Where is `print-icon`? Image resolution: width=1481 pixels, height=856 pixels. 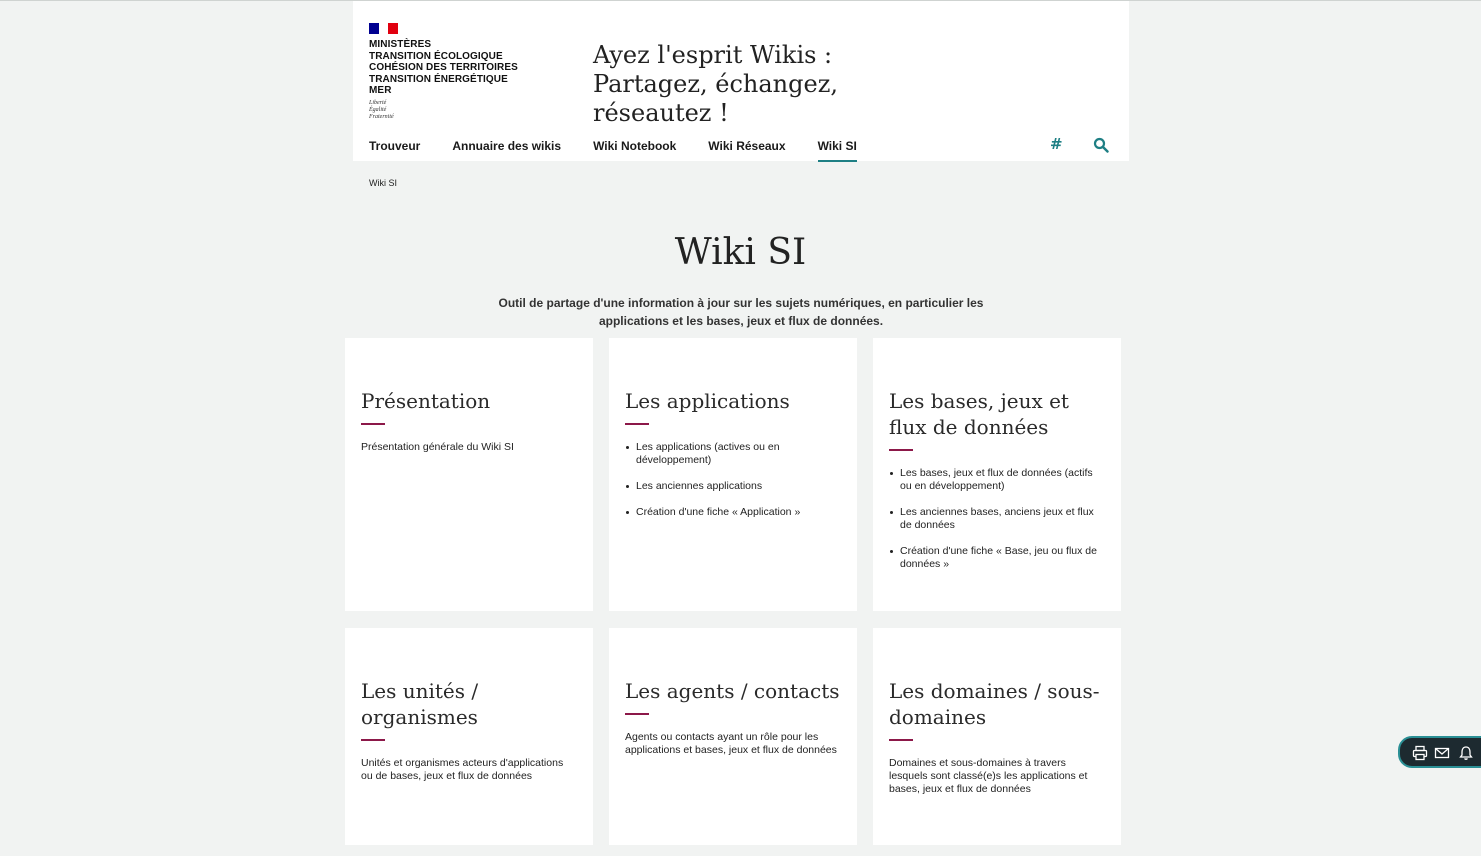
print-icon is located at coordinates (1420, 753).